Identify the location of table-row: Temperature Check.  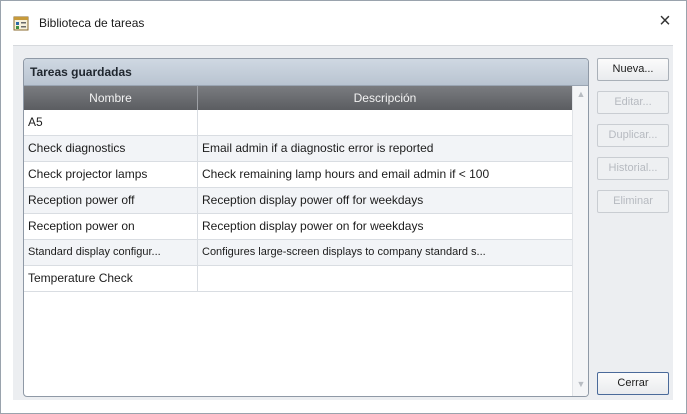
(298, 279).